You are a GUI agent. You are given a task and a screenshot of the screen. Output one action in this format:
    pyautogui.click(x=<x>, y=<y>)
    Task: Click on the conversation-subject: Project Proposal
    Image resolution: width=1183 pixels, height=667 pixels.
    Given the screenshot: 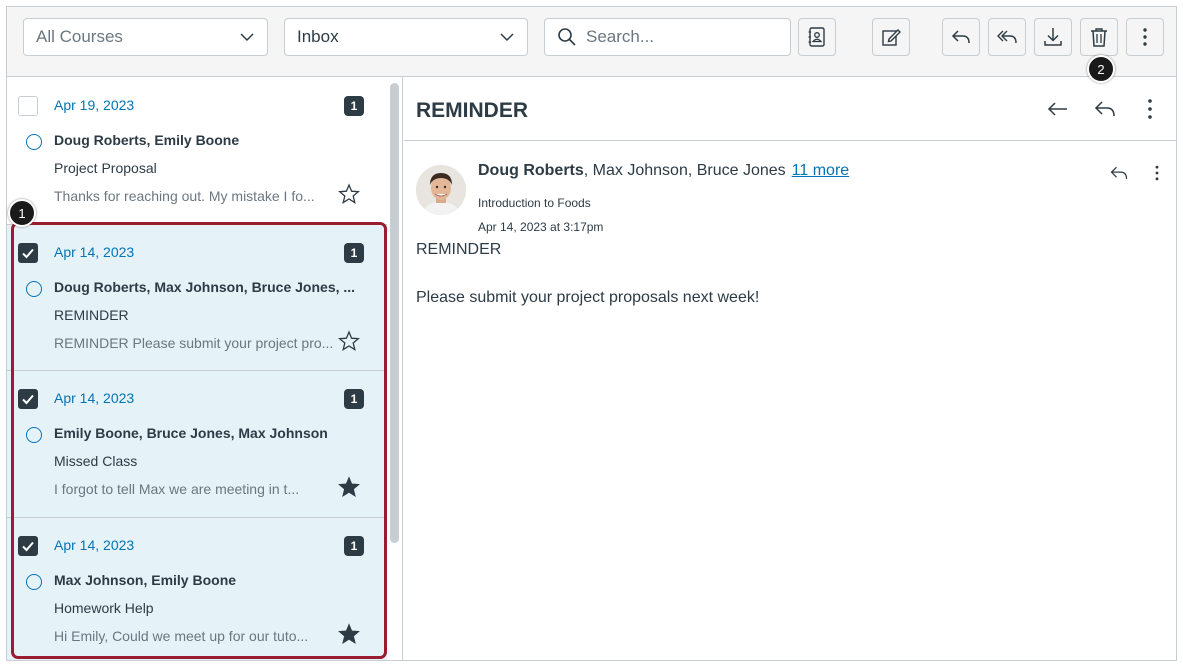 What is the action you would take?
    pyautogui.click(x=105, y=168)
    